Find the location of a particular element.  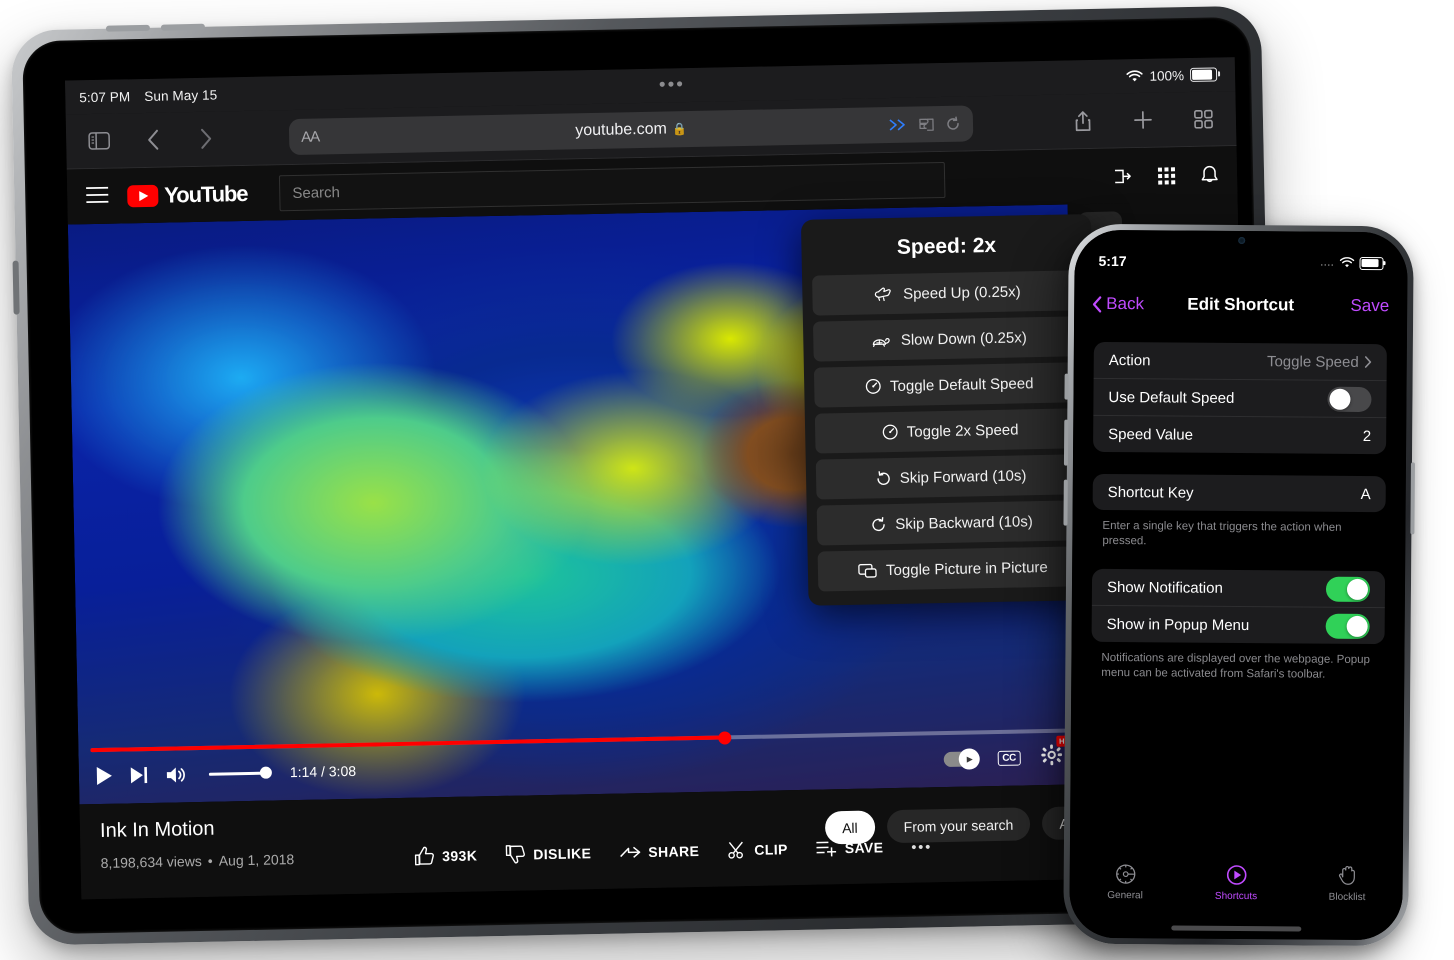

scissors-icon is located at coordinates (735, 850).